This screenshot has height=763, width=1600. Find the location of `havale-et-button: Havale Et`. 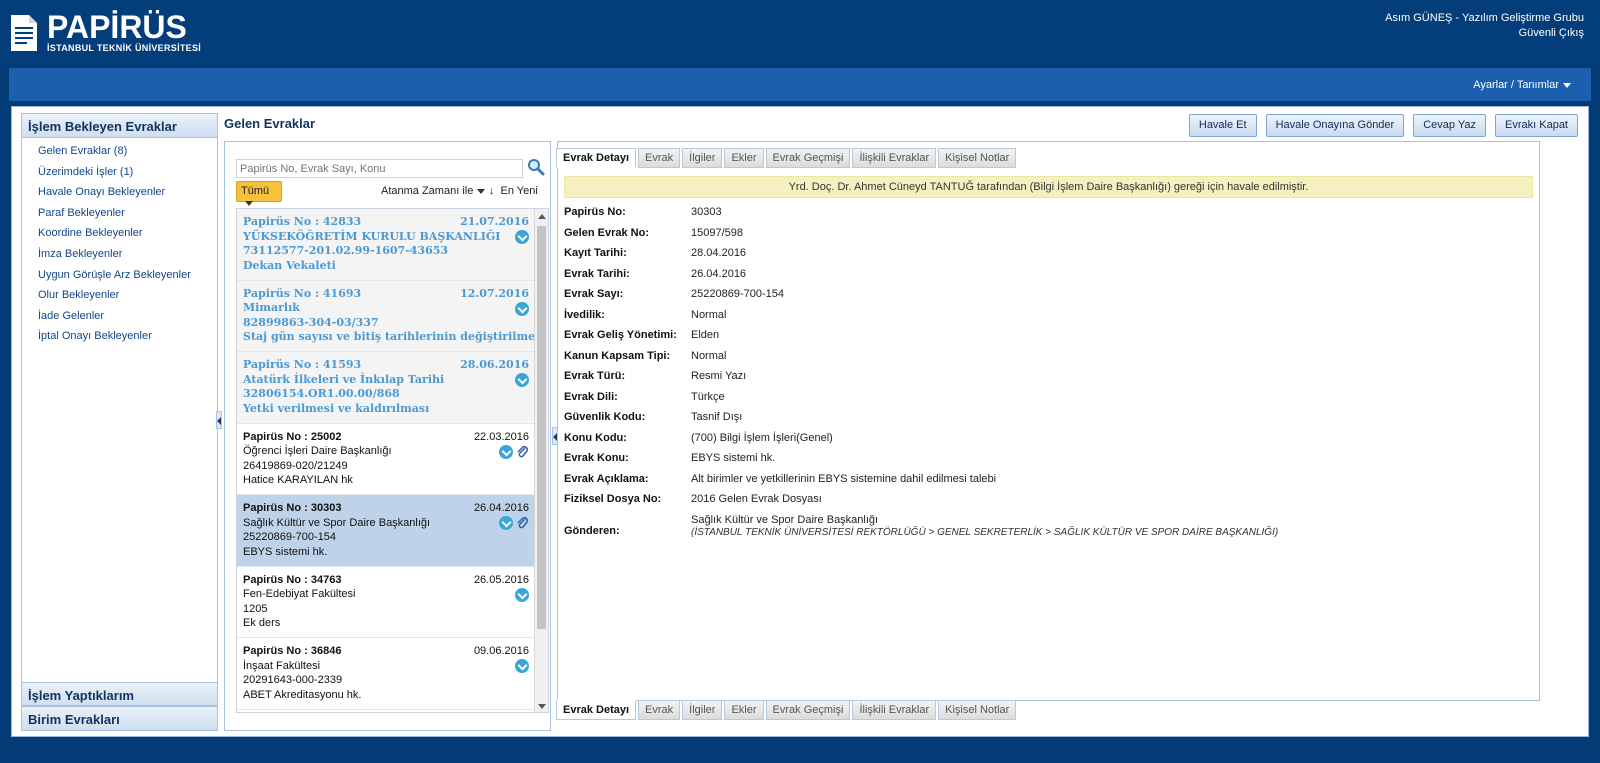

havale-et-button: Havale Et is located at coordinates (1222, 125).